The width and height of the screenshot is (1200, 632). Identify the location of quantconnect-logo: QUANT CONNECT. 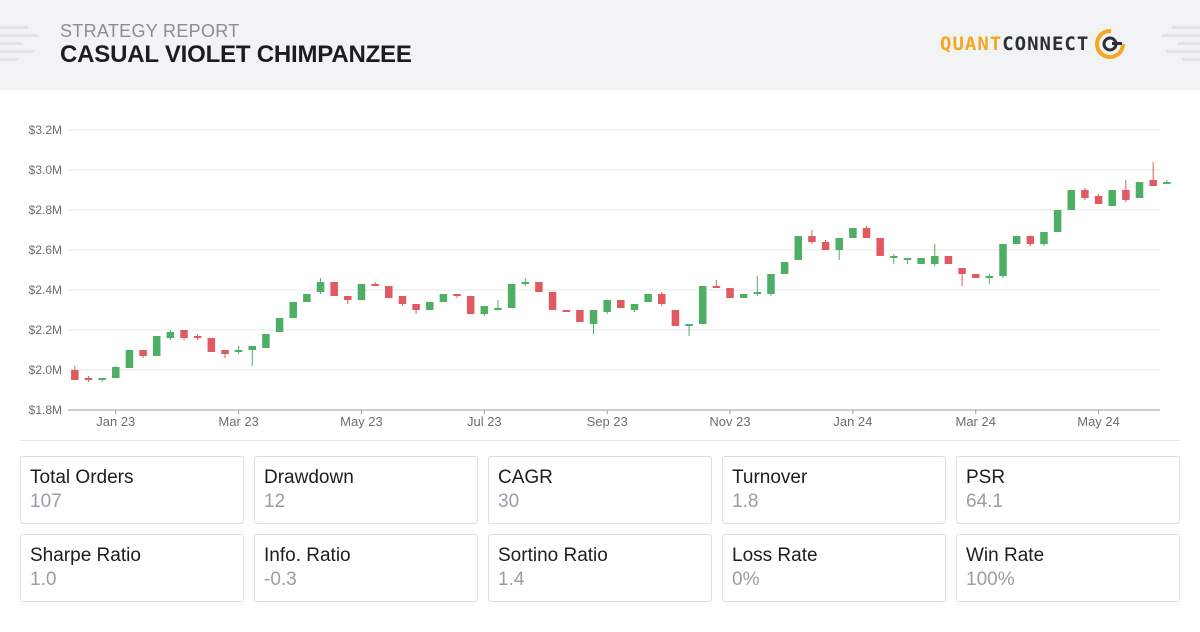
(1033, 44).